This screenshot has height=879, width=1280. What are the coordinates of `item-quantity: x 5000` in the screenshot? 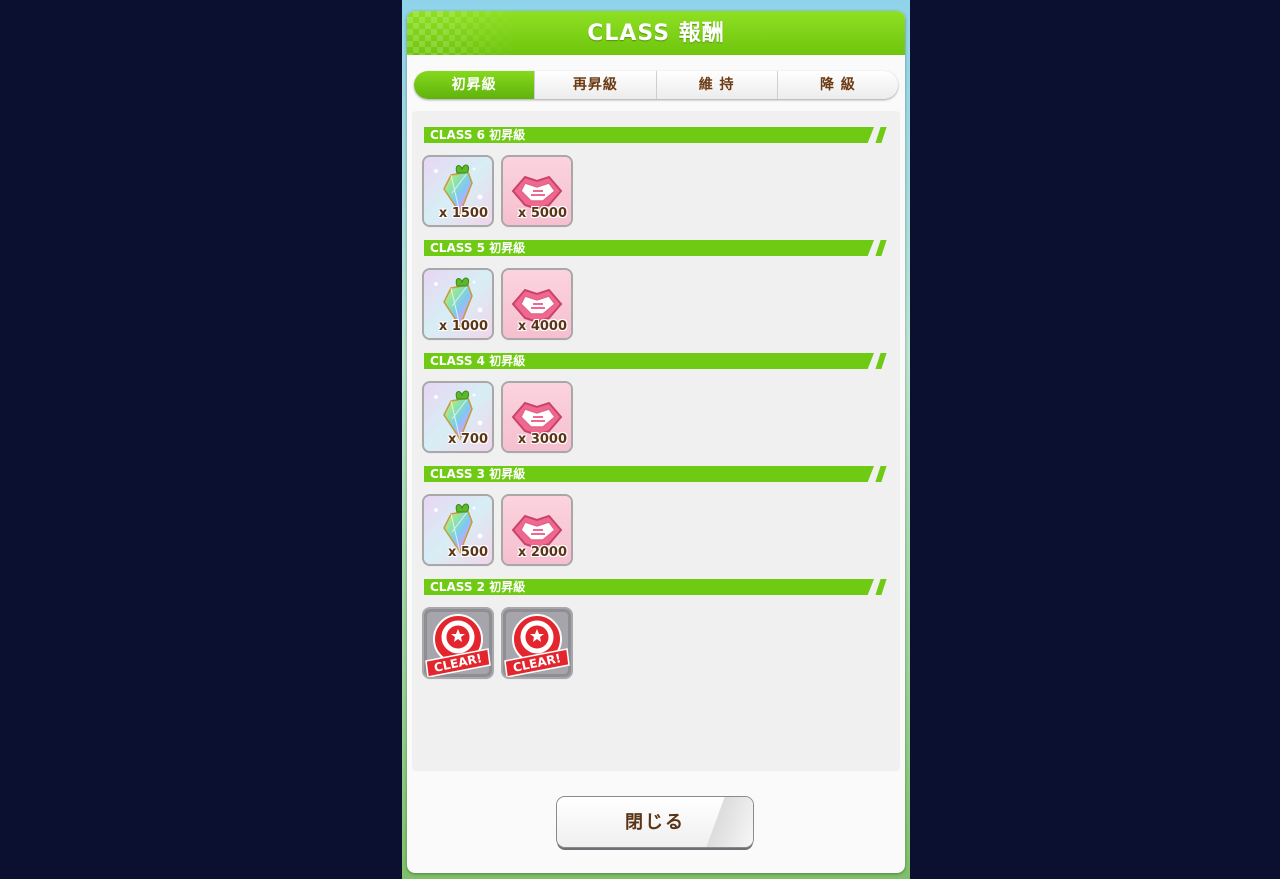 It's located at (542, 213).